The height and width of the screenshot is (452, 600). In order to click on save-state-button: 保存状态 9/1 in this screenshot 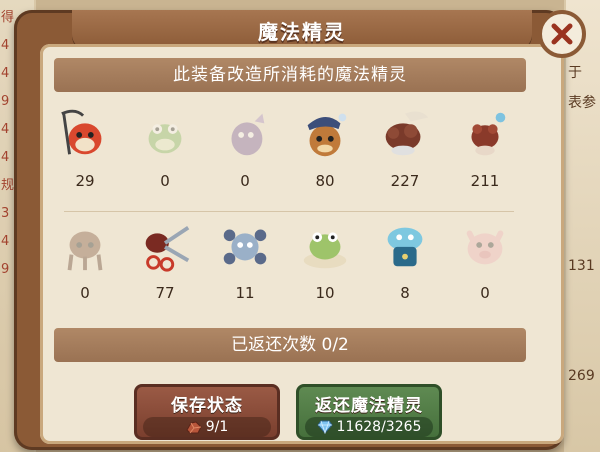, I will do `click(207, 412)`.